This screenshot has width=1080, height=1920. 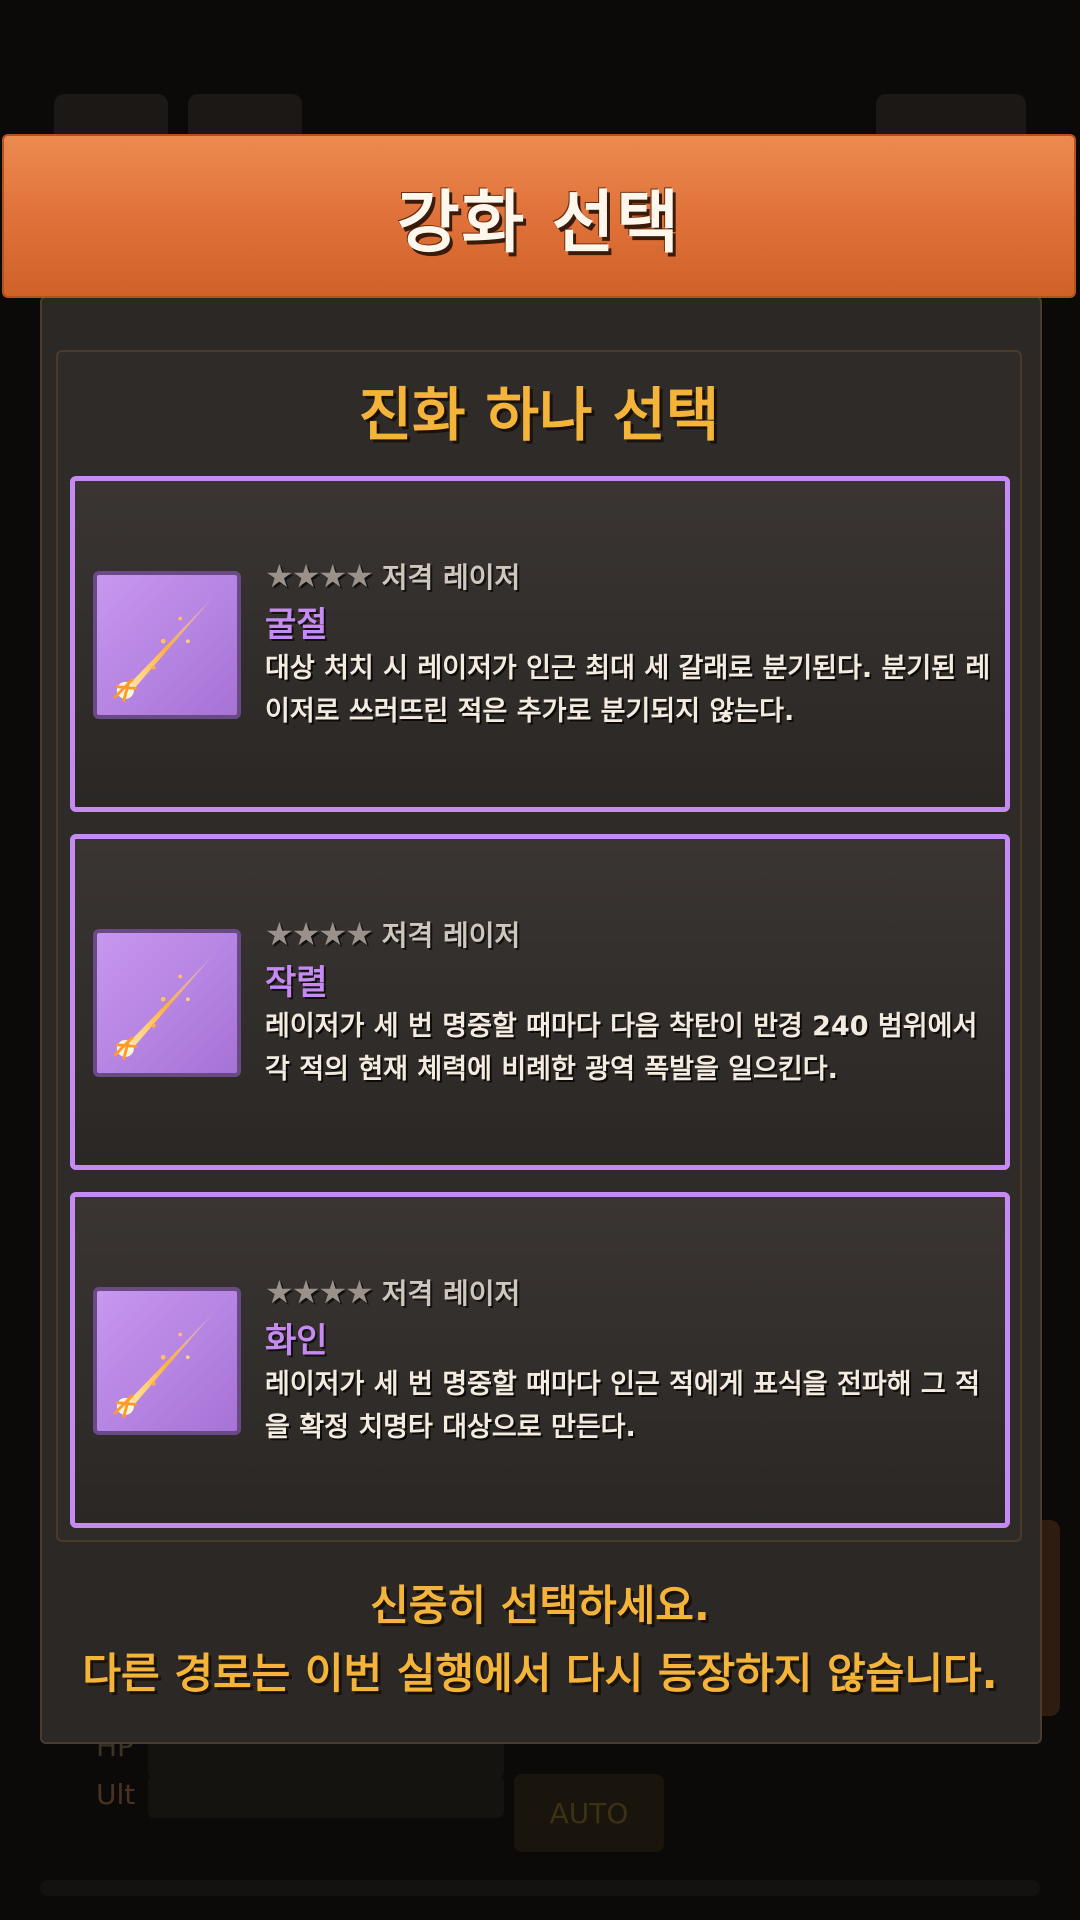 I want to click on panel-title: 진화 하나 선택, so click(x=539, y=415).